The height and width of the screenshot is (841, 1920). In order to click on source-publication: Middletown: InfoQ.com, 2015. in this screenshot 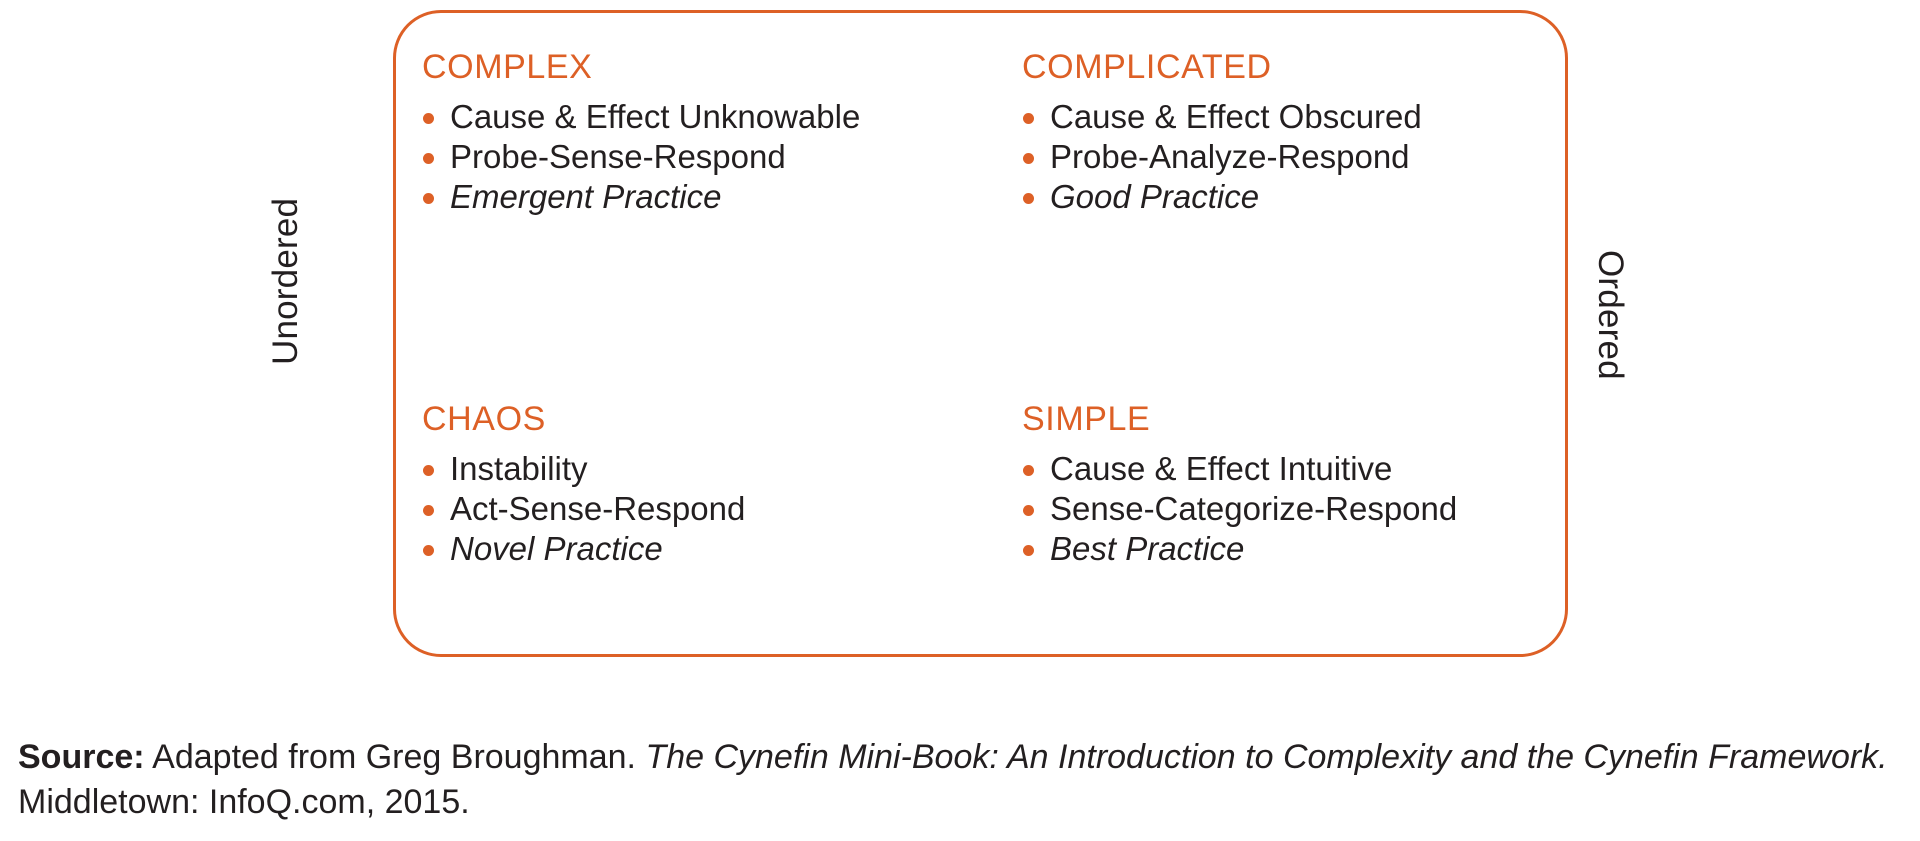, I will do `click(244, 802)`.